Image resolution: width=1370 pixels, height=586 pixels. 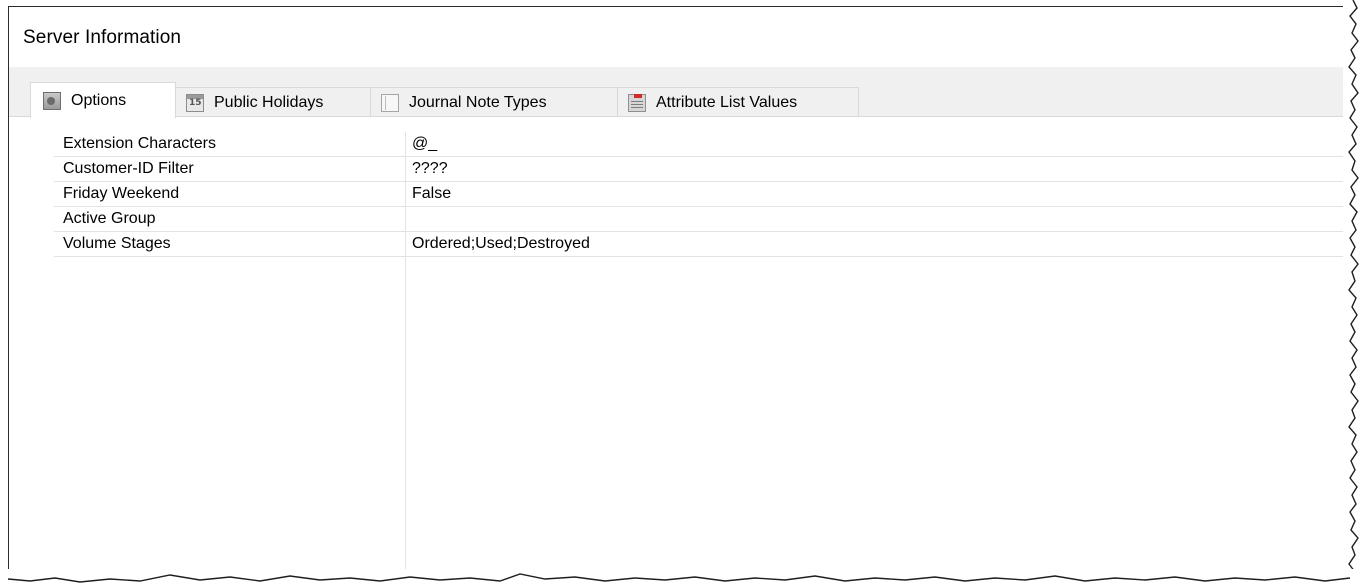 What do you see at coordinates (681, 37) in the screenshot?
I see `title-bar: Server Information` at bounding box center [681, 37].